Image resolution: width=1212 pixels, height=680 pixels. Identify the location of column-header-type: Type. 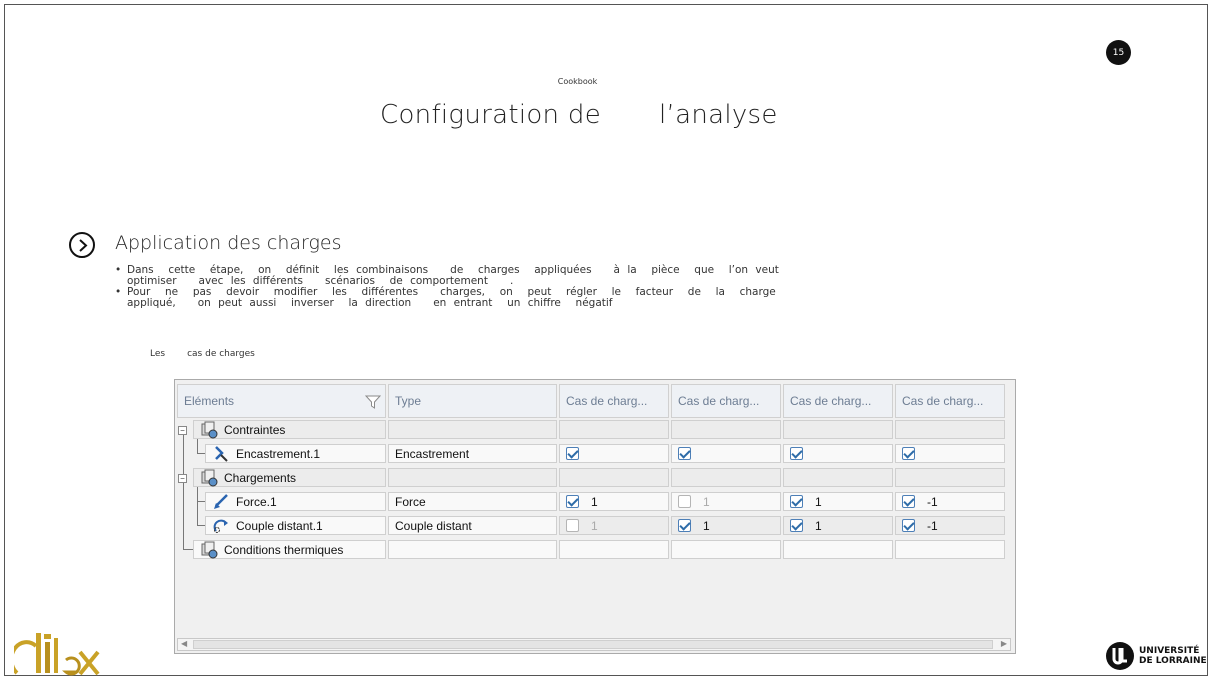
(472, 401).